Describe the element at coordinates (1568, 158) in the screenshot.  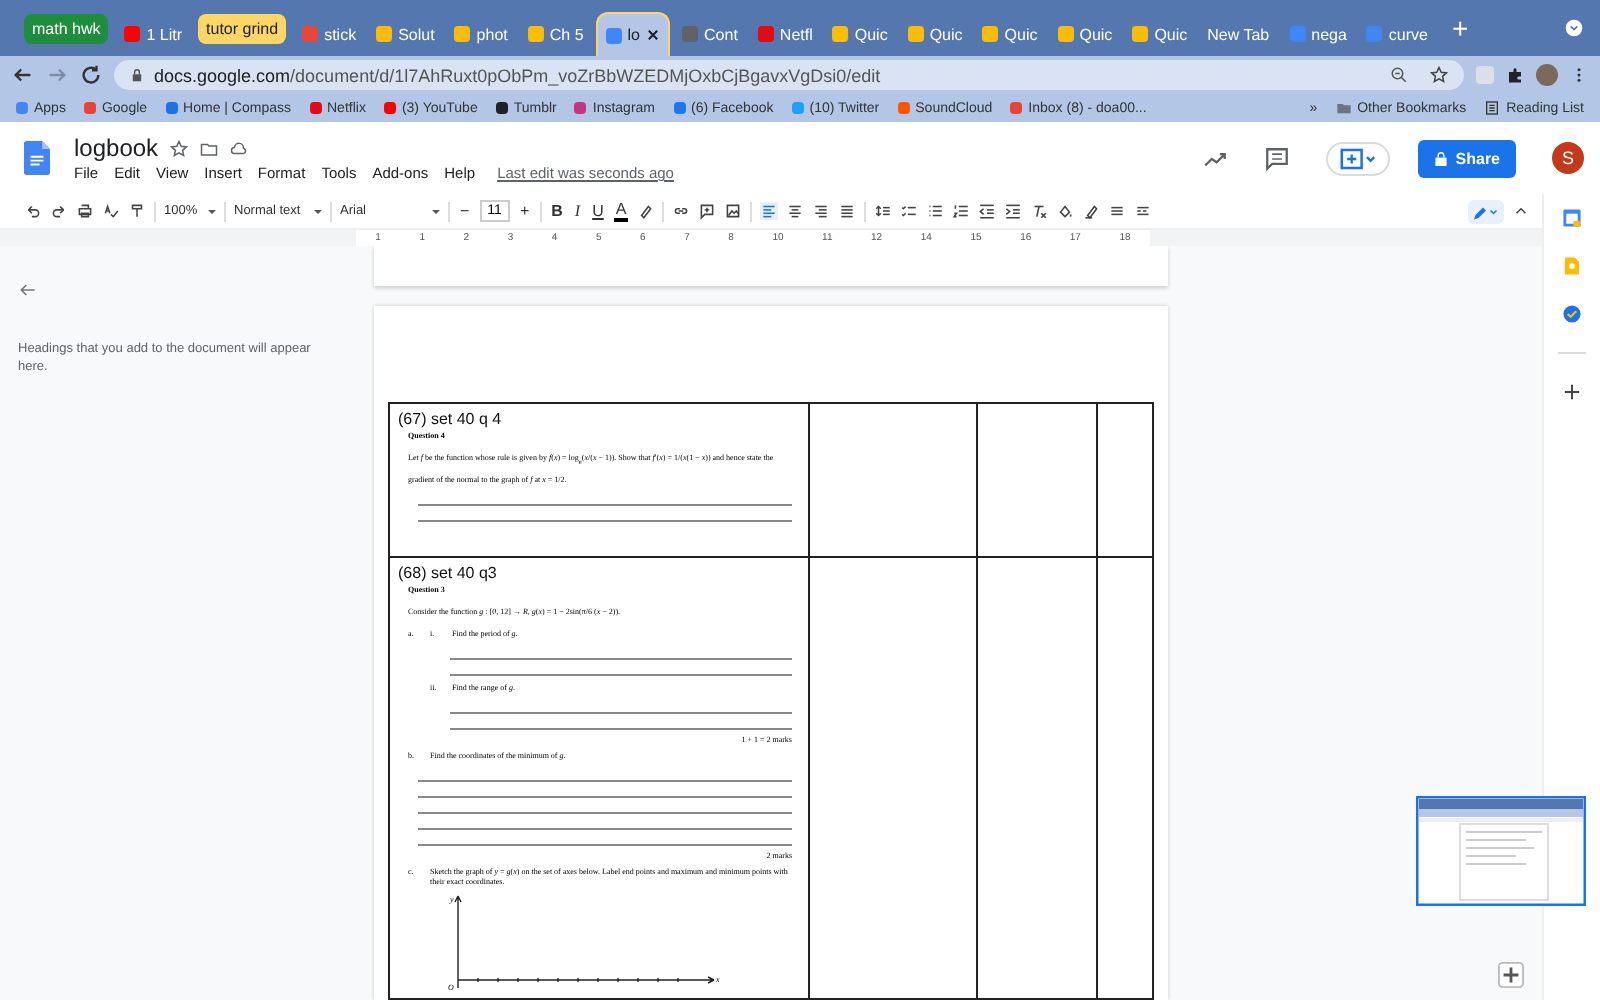
I see `user-avatar: S` at that location.